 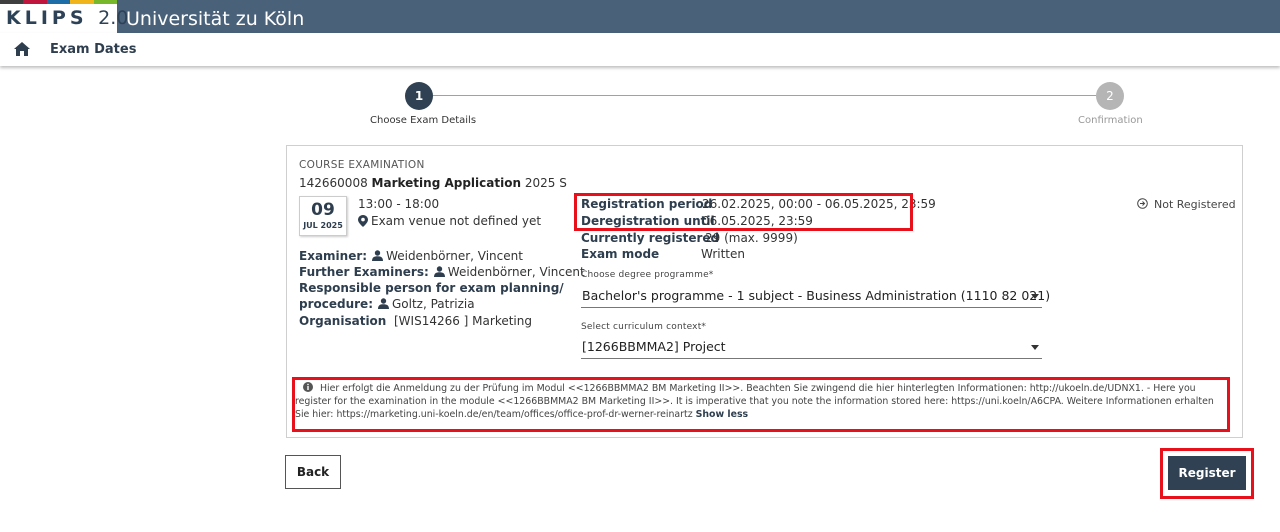 What do you see at coordinates (323, 210) in the screenshot?
I see `exam-date-day: 09` at bounding box center [323, 210].